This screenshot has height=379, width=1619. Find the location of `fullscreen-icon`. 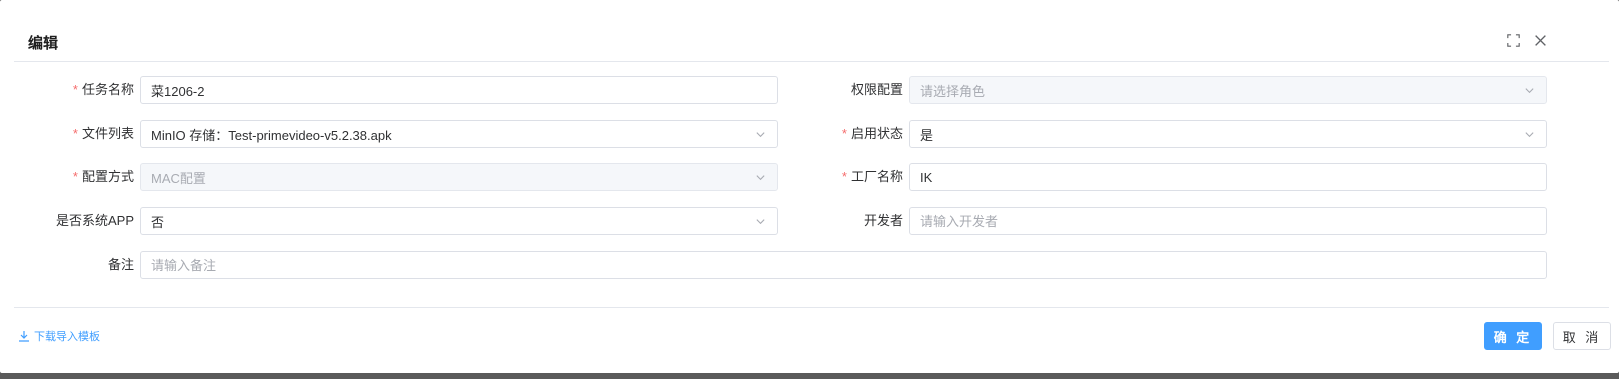

fullscreen-icon is located at coordinates (1513, 40).